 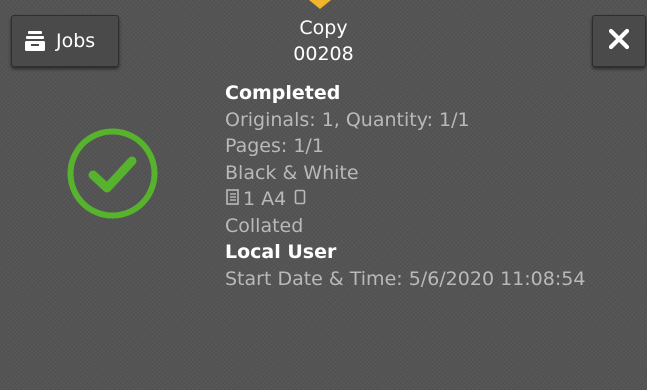 What do you see at coordinates (347, 119) in the screenshot?
I see `originals-quantity: Originals: 1, Quantity: 1/1` at bounding box center [347, 119].